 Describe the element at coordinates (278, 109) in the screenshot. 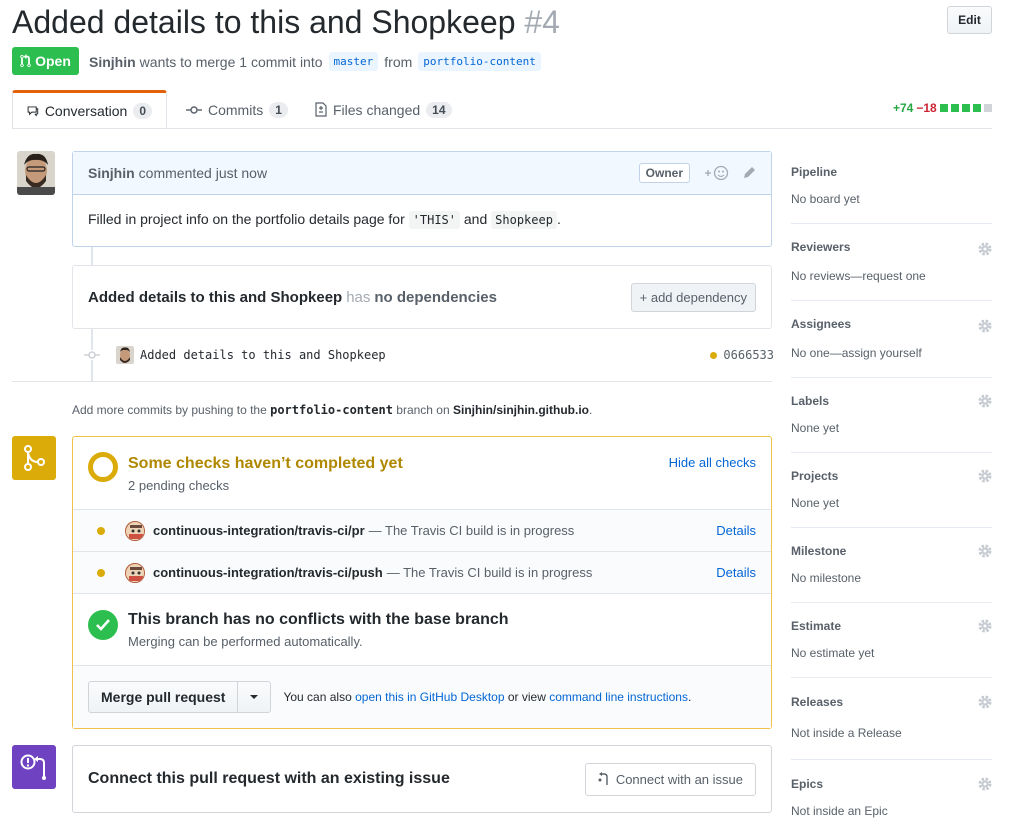

I see `tab-counter: 1` at that location.